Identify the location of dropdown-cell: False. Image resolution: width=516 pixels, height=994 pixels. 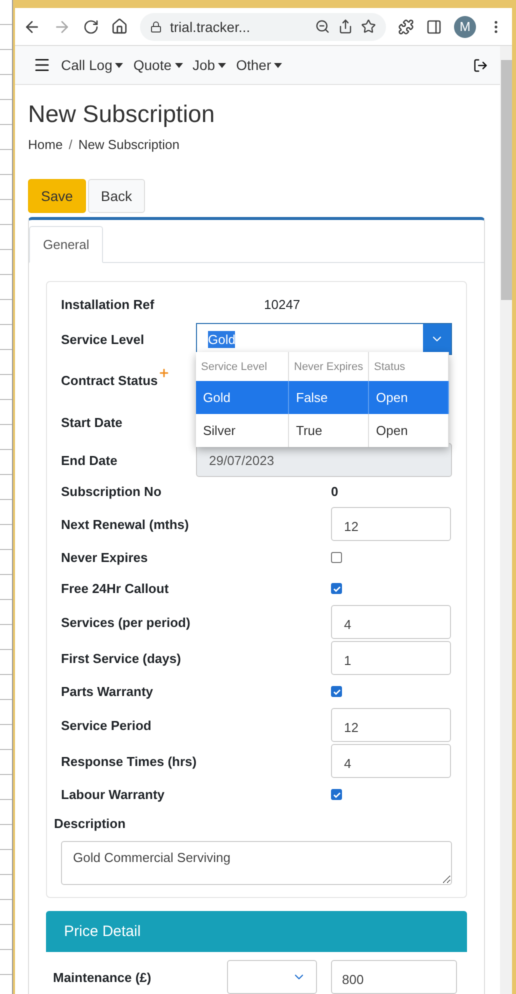
(329, 397).